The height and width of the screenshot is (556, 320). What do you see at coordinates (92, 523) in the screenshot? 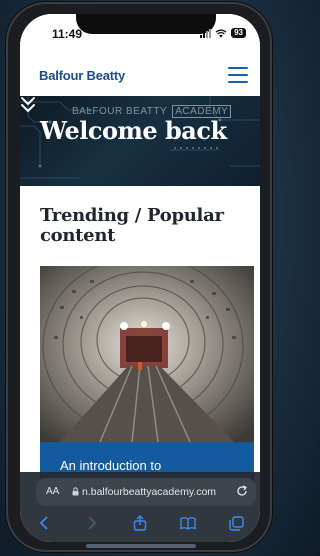
I see `forward-arrow-icon` at bounding box center [92, 523].